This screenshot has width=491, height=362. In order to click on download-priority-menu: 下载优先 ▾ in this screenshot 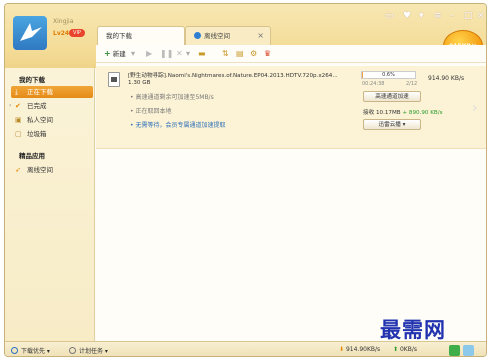, I will do `click(30, 350)`.